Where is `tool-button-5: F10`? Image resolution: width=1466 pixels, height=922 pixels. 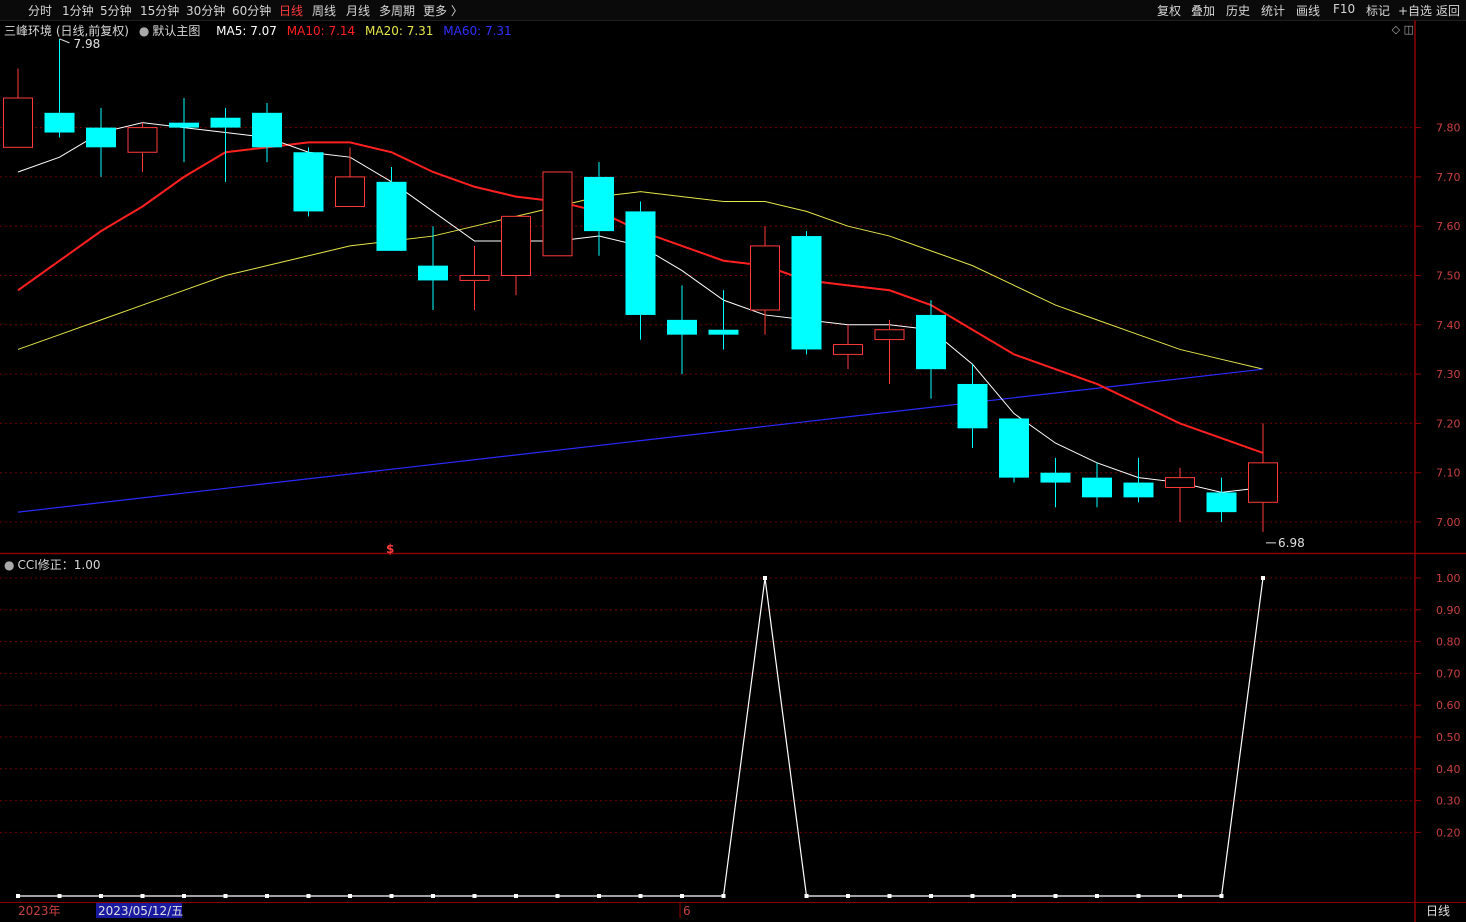 tool-button-5: F10 is located at coordinates (1344, 9).